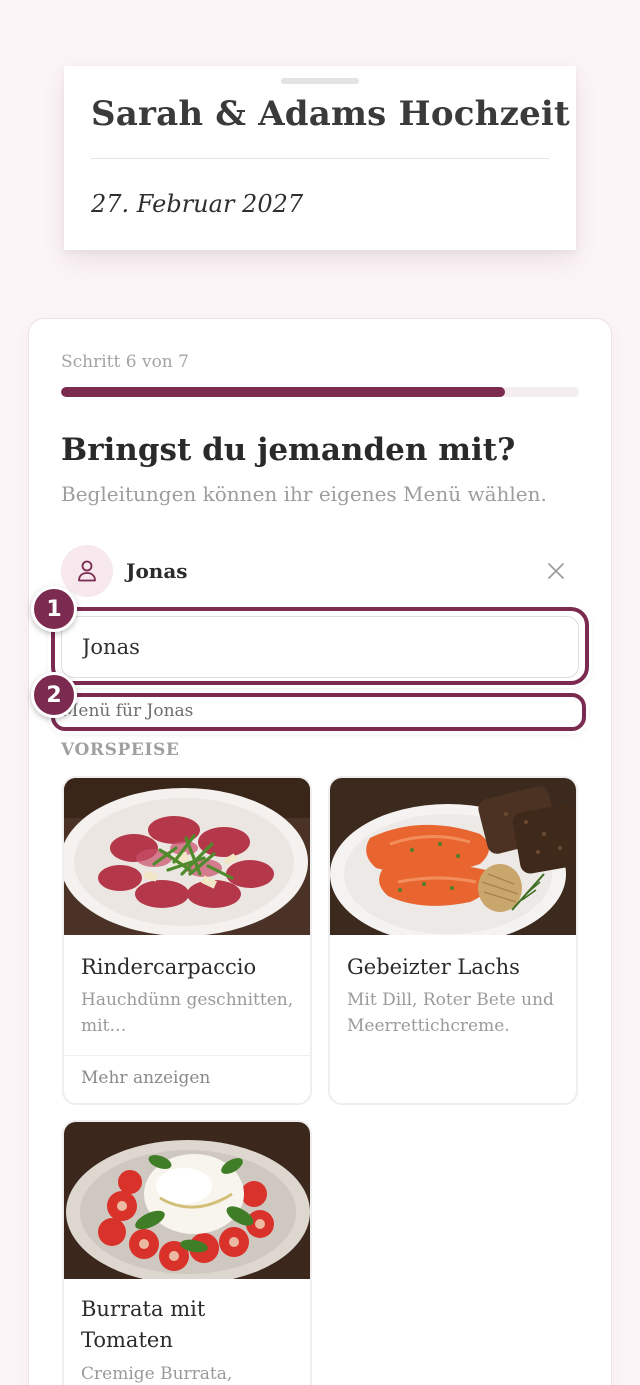 This screenshot has height=1385, width=640. What do you see at coordinates (433, 967) in the screenshot?
I see `dish-name: Gebeizter Lachs` at bounding box center [433, 967].